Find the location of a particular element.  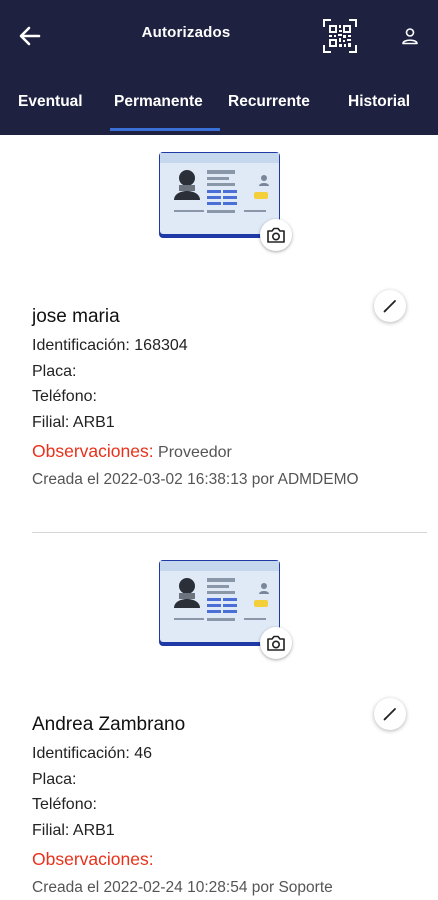

record-observations: Observaciones: is located at coordinates (93, 859).